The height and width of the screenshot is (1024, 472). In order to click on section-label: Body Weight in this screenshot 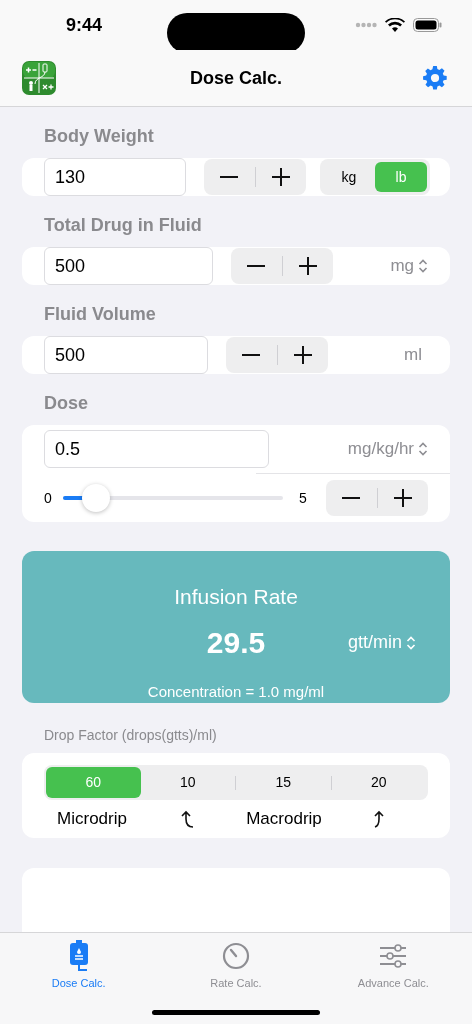, I will do `click(99, 136)`.